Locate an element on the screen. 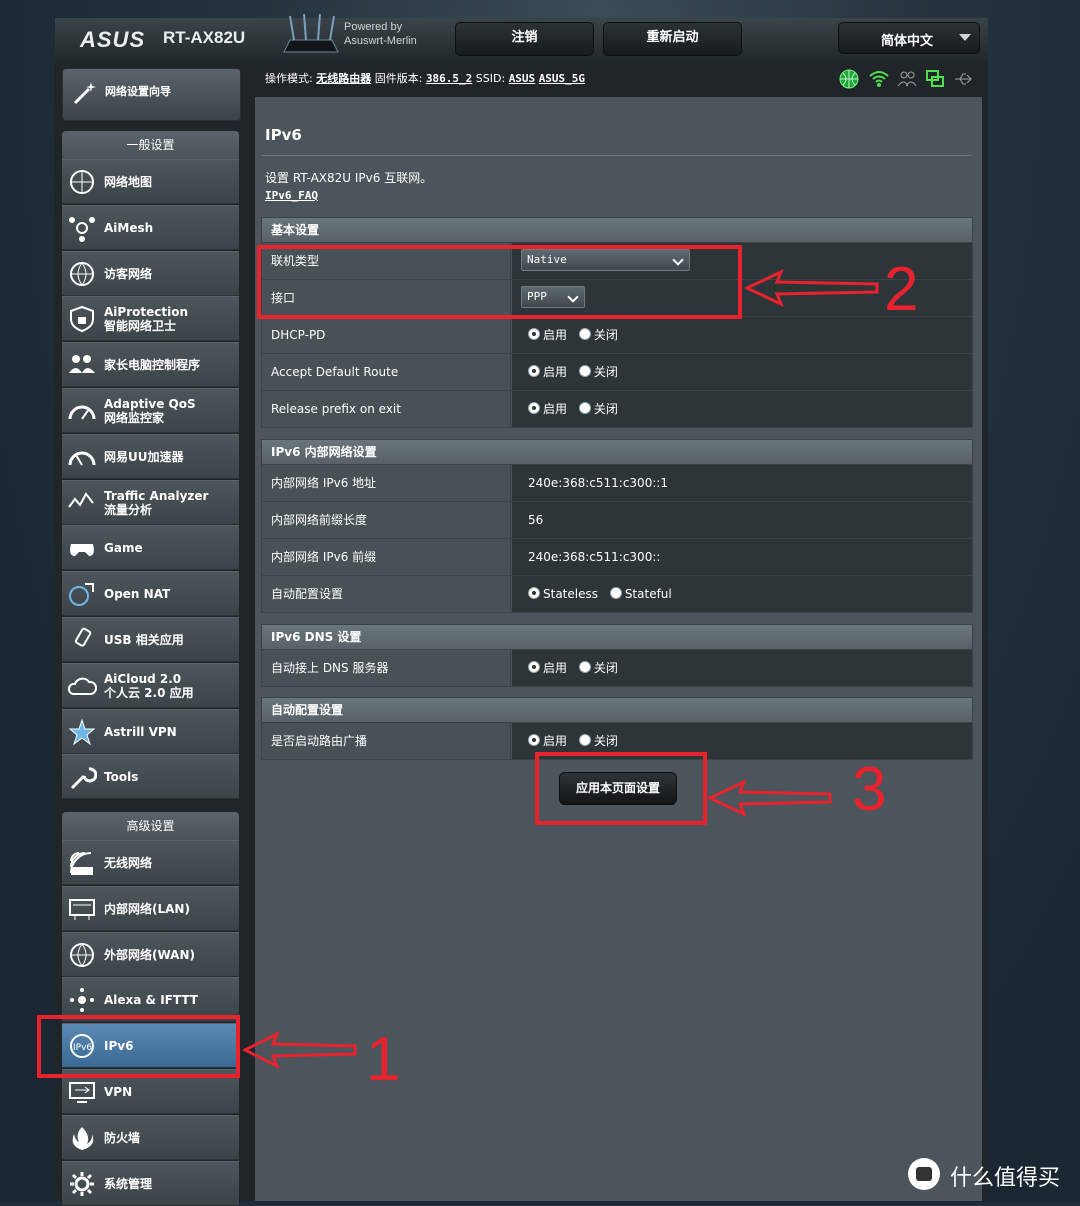 The width and height of the screenshot is (1080, 1206). sidebar-item-adaptive-qos: Adaptive QoS 网络监控家 is located at coordinates (150, 410).